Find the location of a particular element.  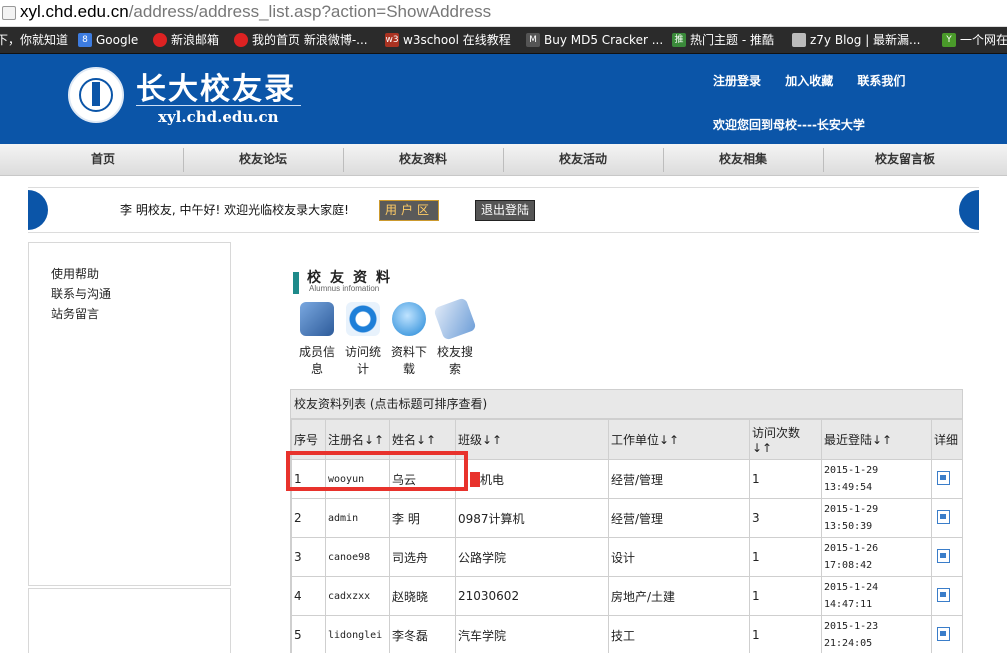

tool-label: 资料下载 is located at coordinates (409, 361).